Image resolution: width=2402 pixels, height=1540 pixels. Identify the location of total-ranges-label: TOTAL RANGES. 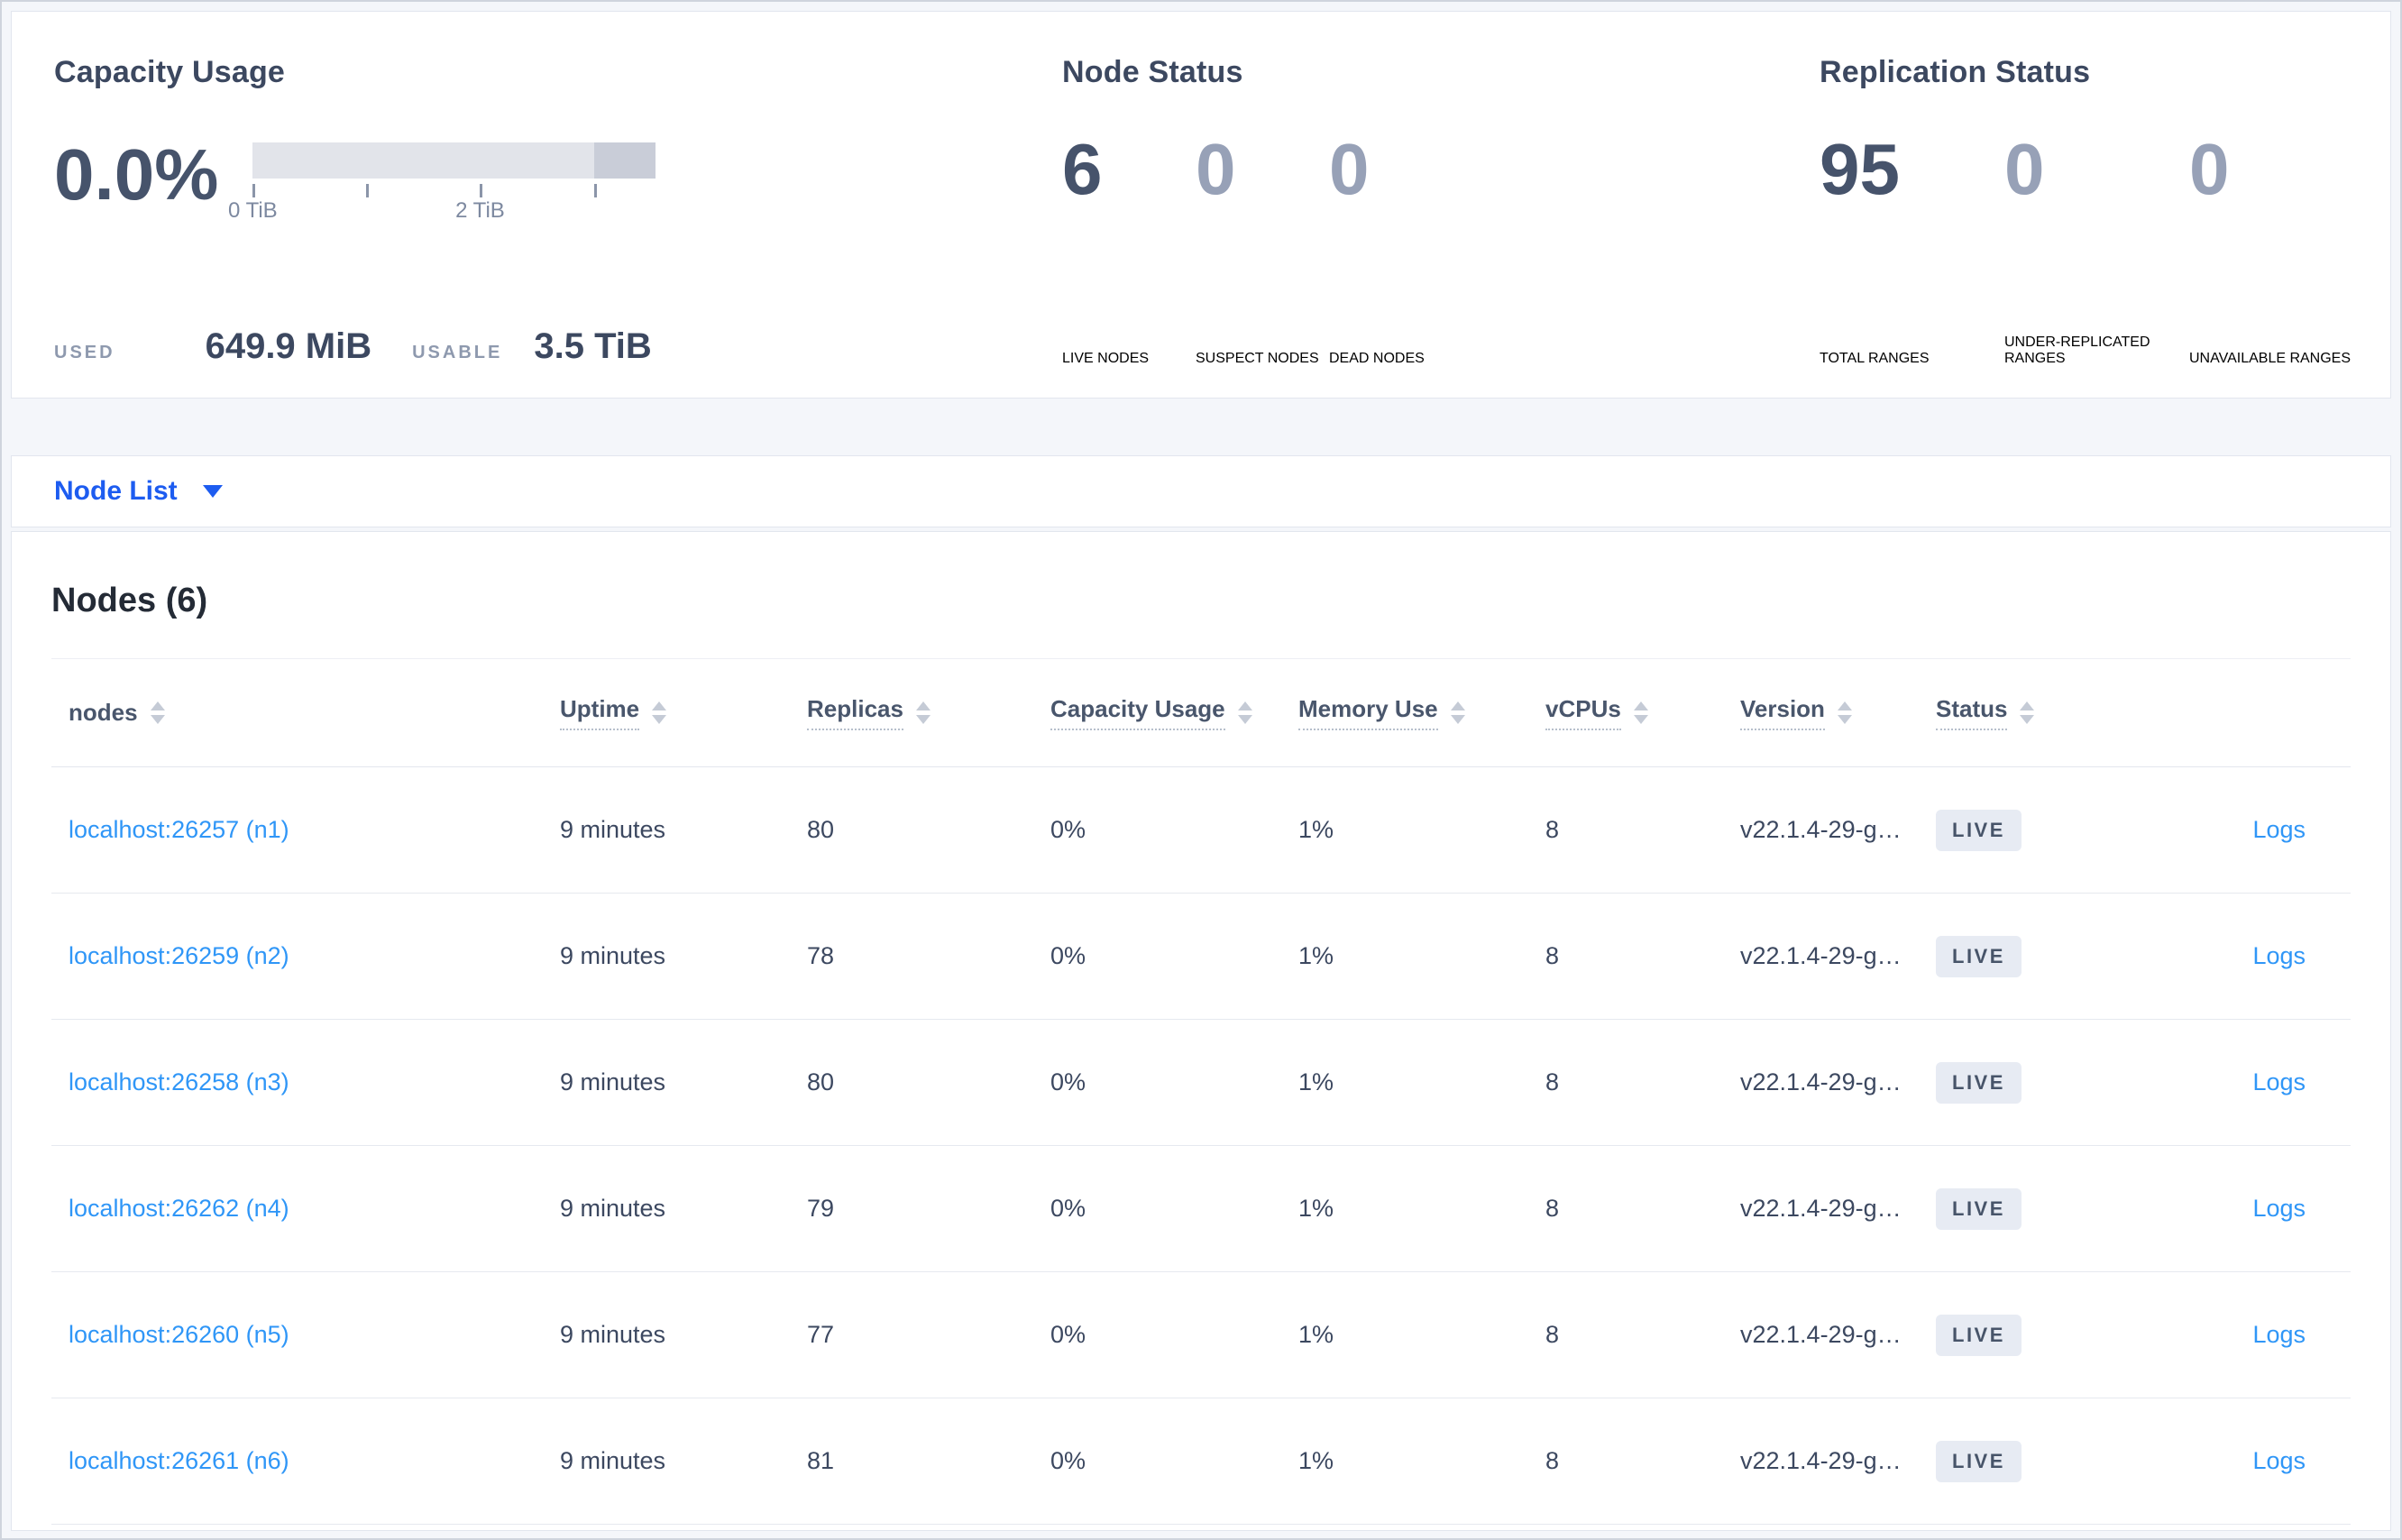
(1875, 358).